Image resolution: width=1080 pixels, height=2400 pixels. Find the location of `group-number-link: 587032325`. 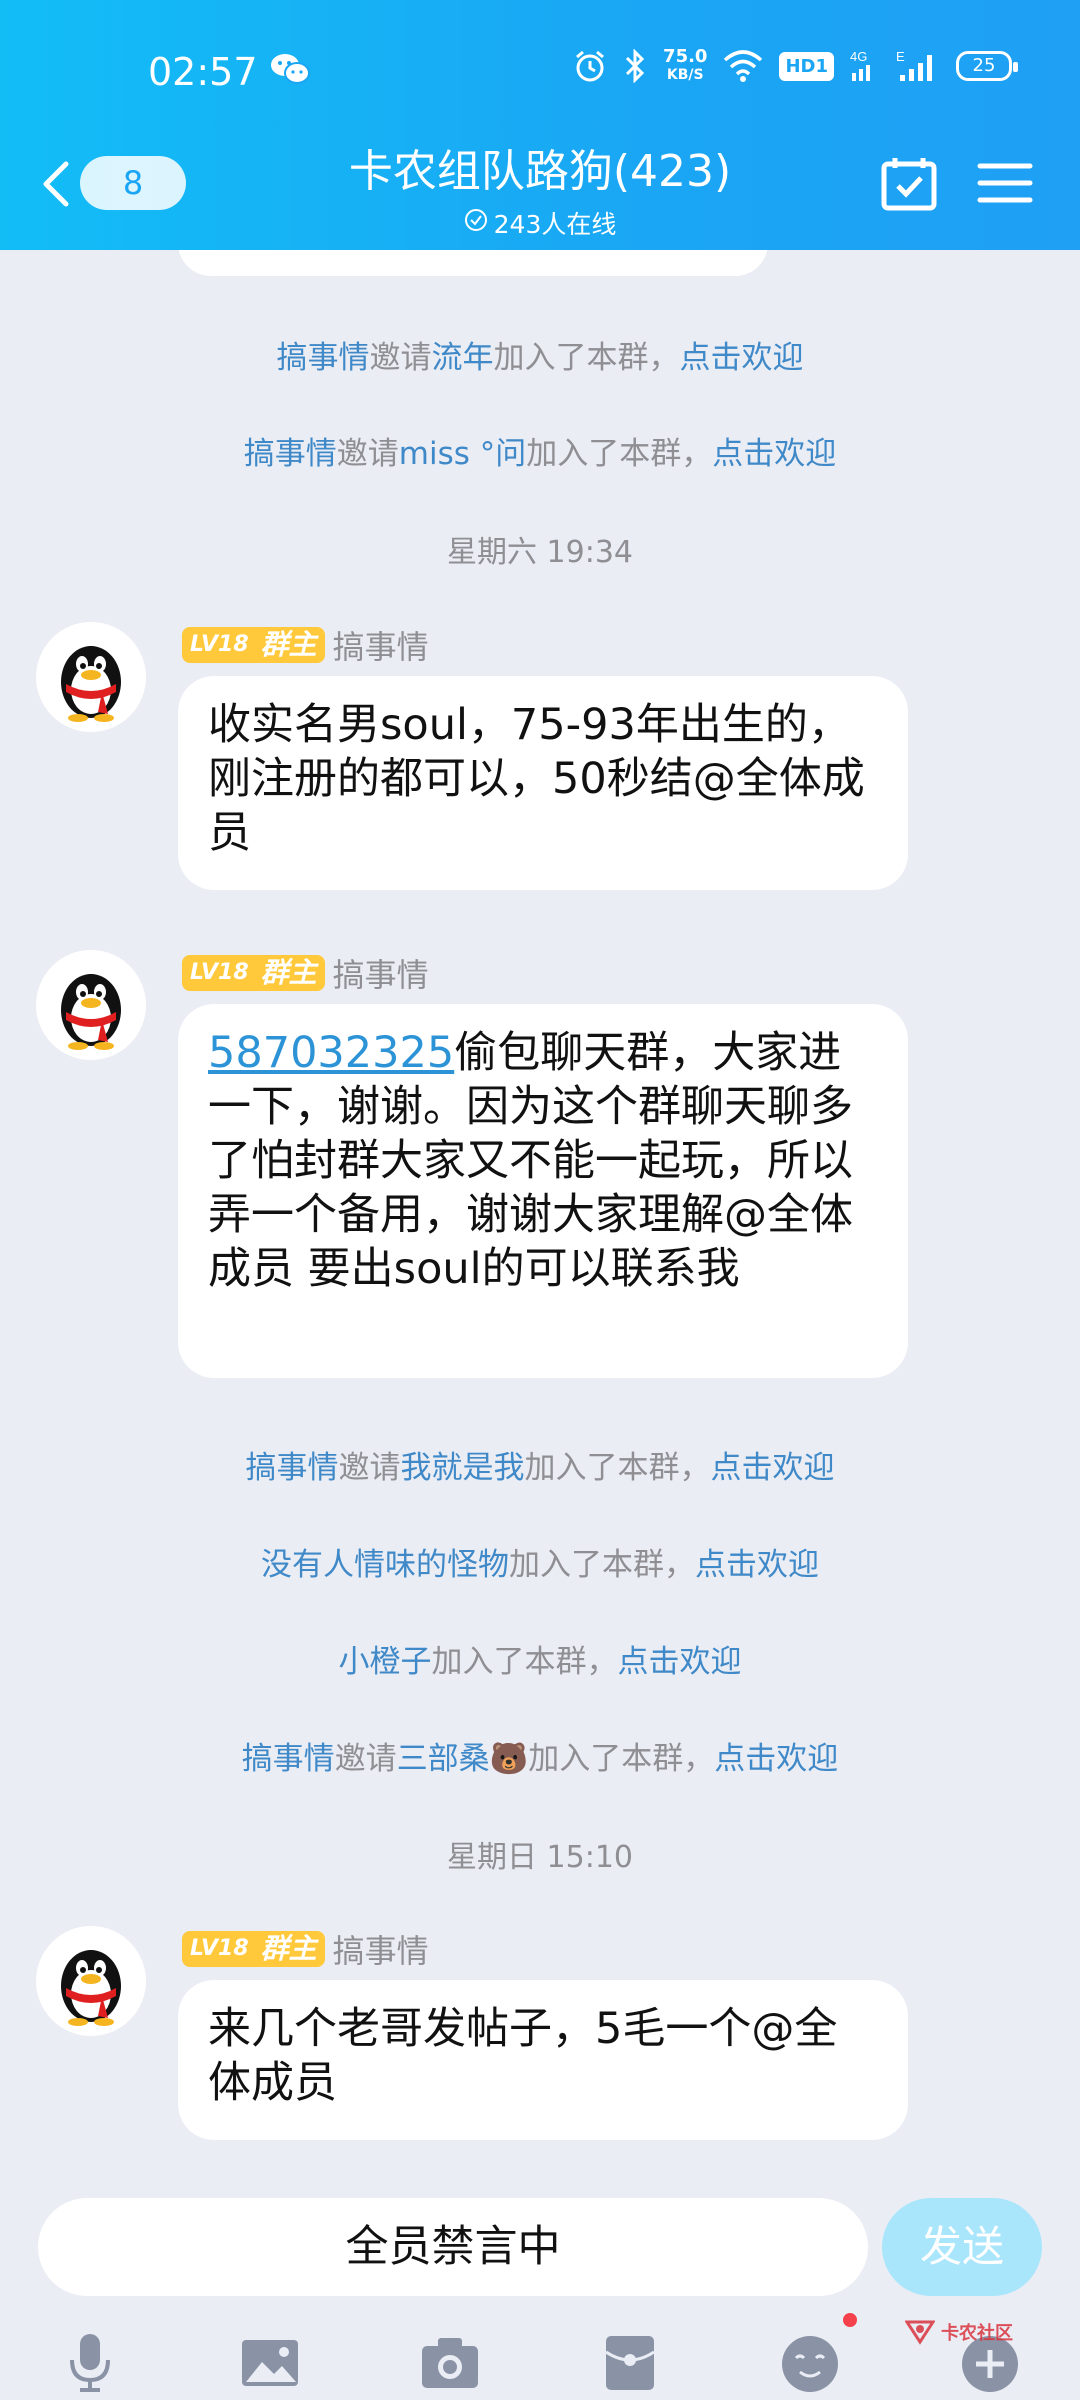

group-number-link: 587032325 is located at coordinates (331, 1053).